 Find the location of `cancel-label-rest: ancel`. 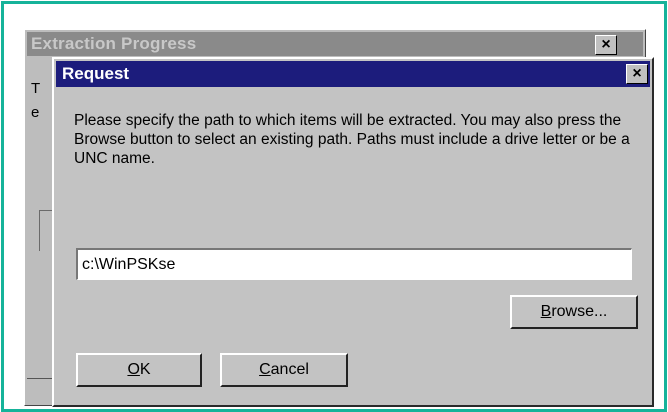

cancel-label-rest: ancel is located at coordinates (289, 369).